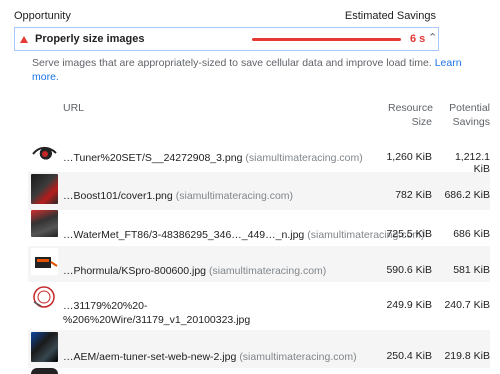 The image size is (500, 374). Describe the element at coordinates (432, 37) in the screenshot. I see `chevron-up-icon: ⌃` at that location.